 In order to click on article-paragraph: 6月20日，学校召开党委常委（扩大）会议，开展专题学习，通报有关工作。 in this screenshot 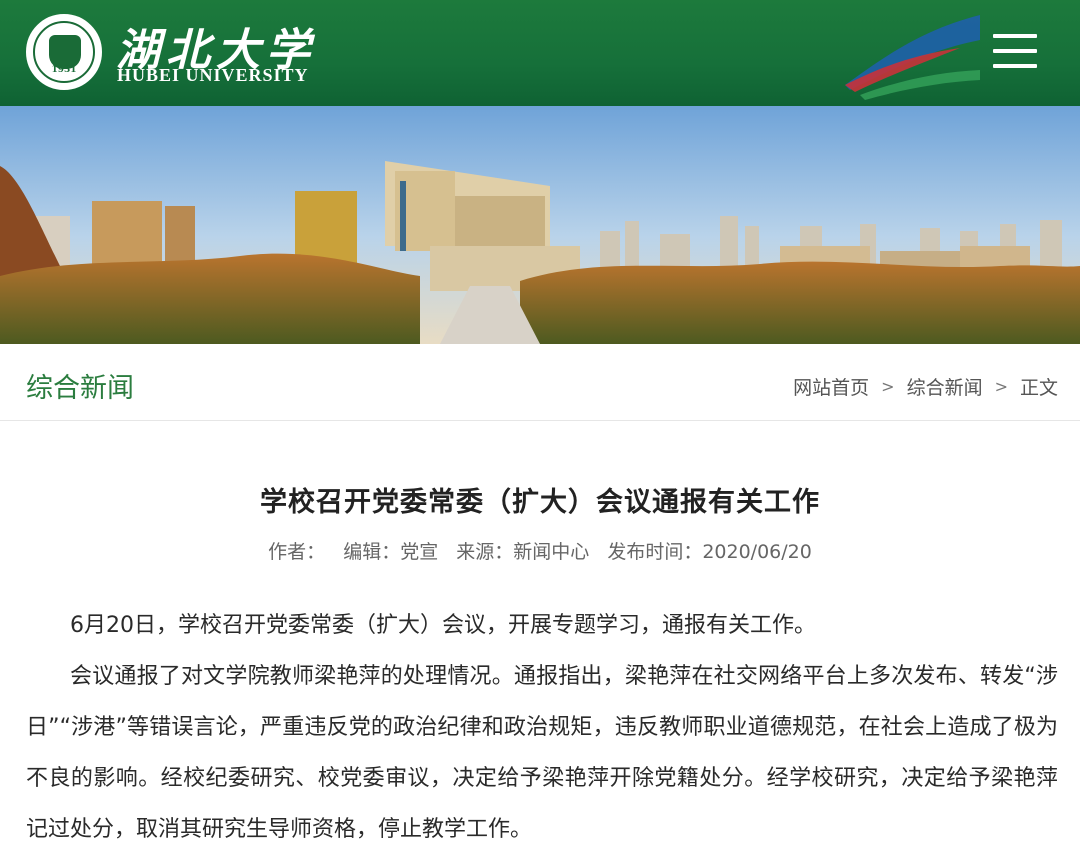, I will do `click(443, 625)`.